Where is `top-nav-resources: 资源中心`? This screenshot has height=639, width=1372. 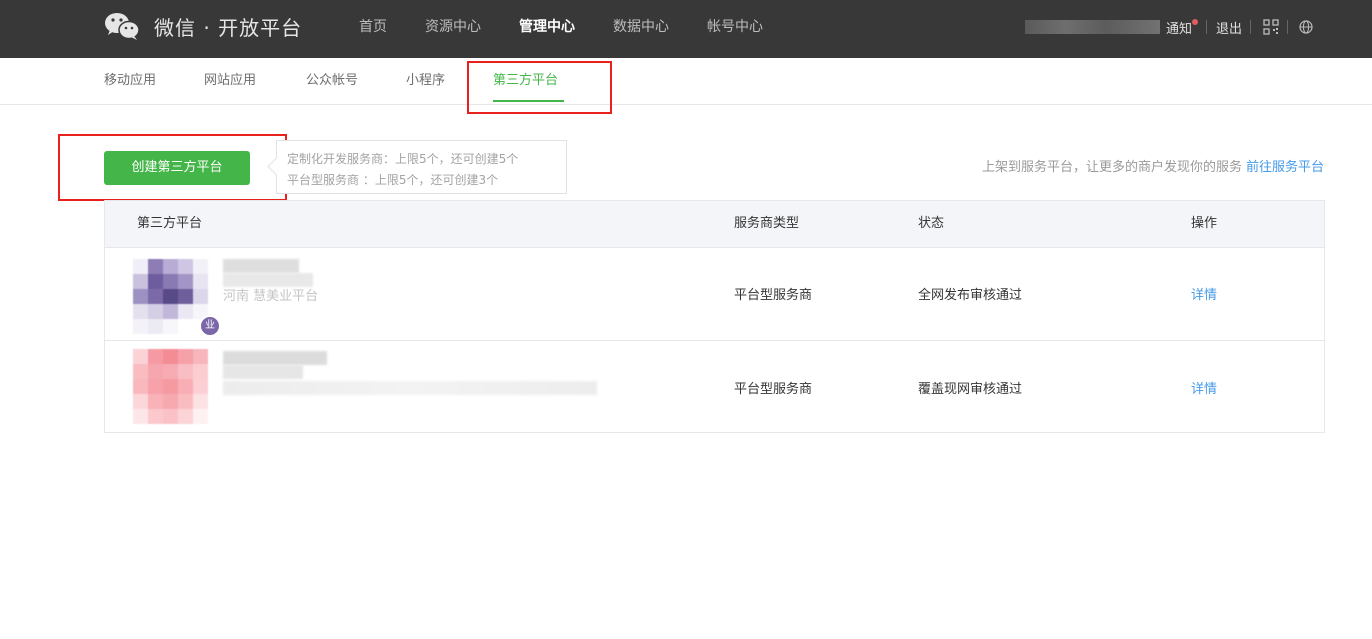
top-nav-resources: 资源中心 is located at coordinates (453, 29).